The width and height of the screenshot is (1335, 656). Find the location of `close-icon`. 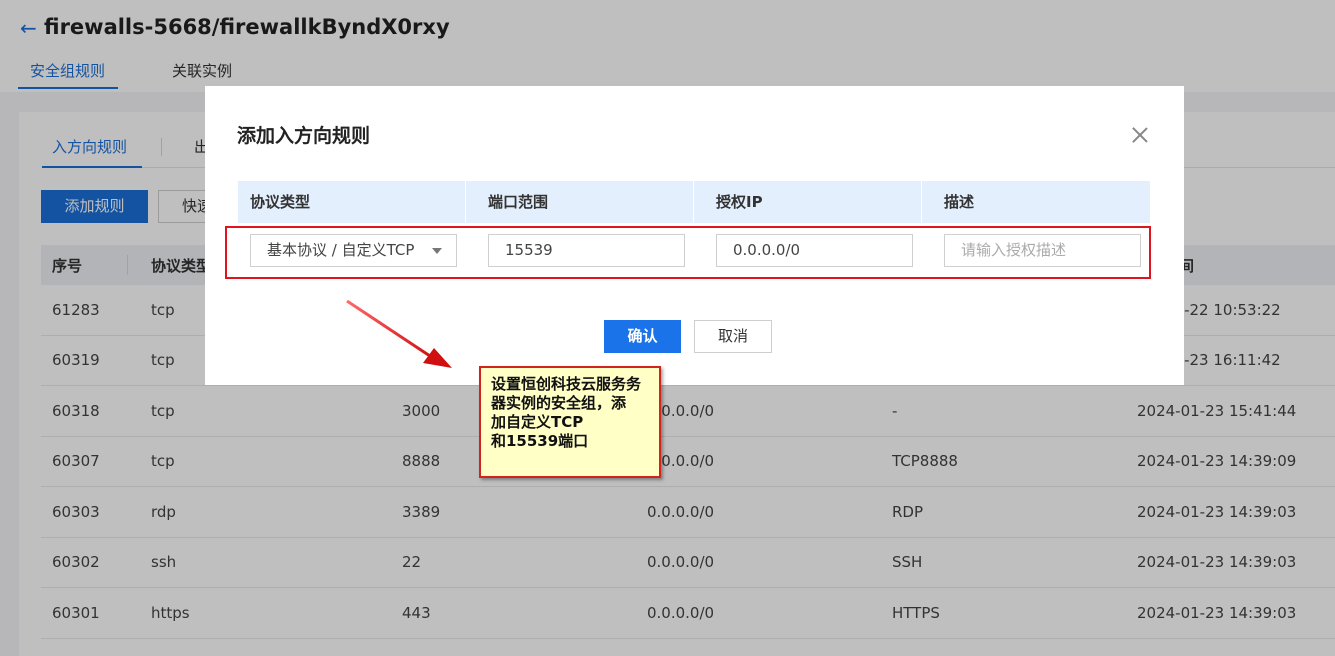

close-icon is located at coordinates (1140, 135).